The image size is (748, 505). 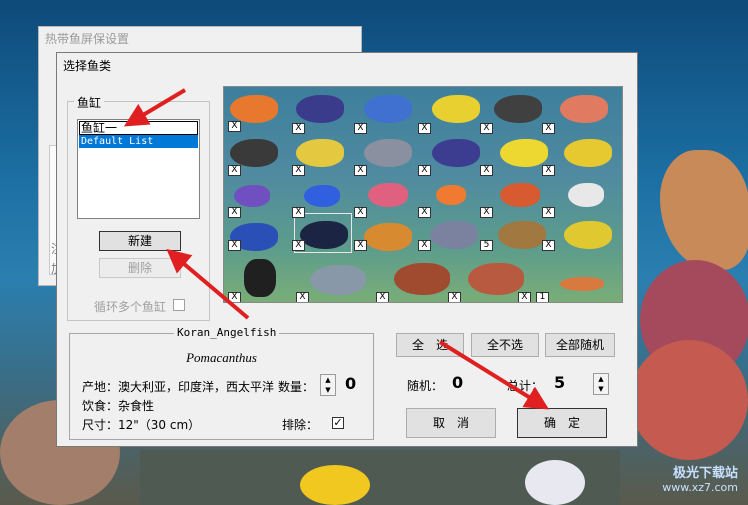 I want to click on tank-name-edit: 鱼缸一, so click(x=138, y=128).